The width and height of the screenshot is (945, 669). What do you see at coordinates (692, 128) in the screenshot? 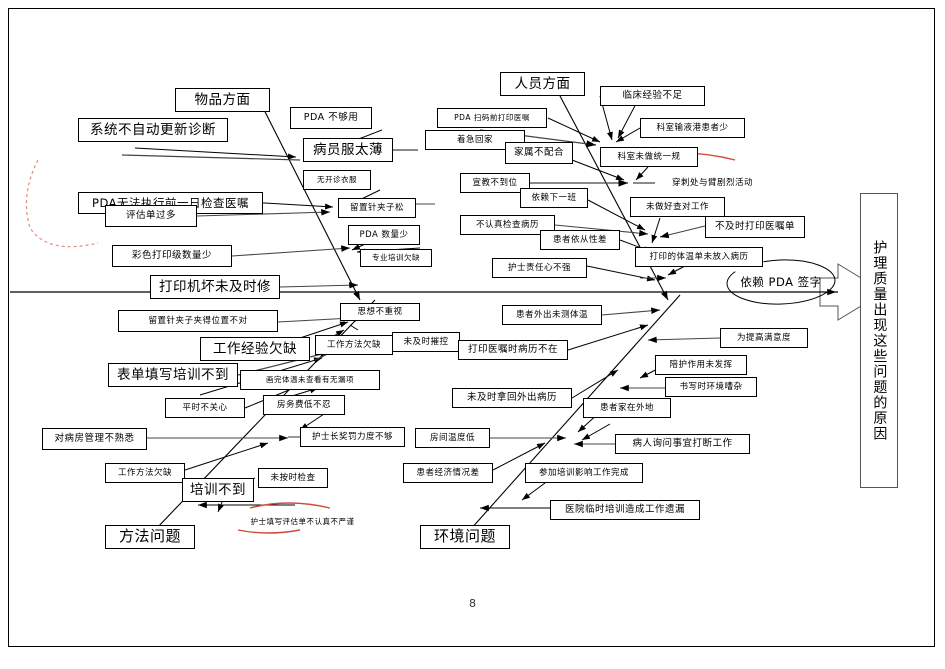
I see `cause-box-keshishuye: 科室输液港患者少` at bounding box center [692, 128].